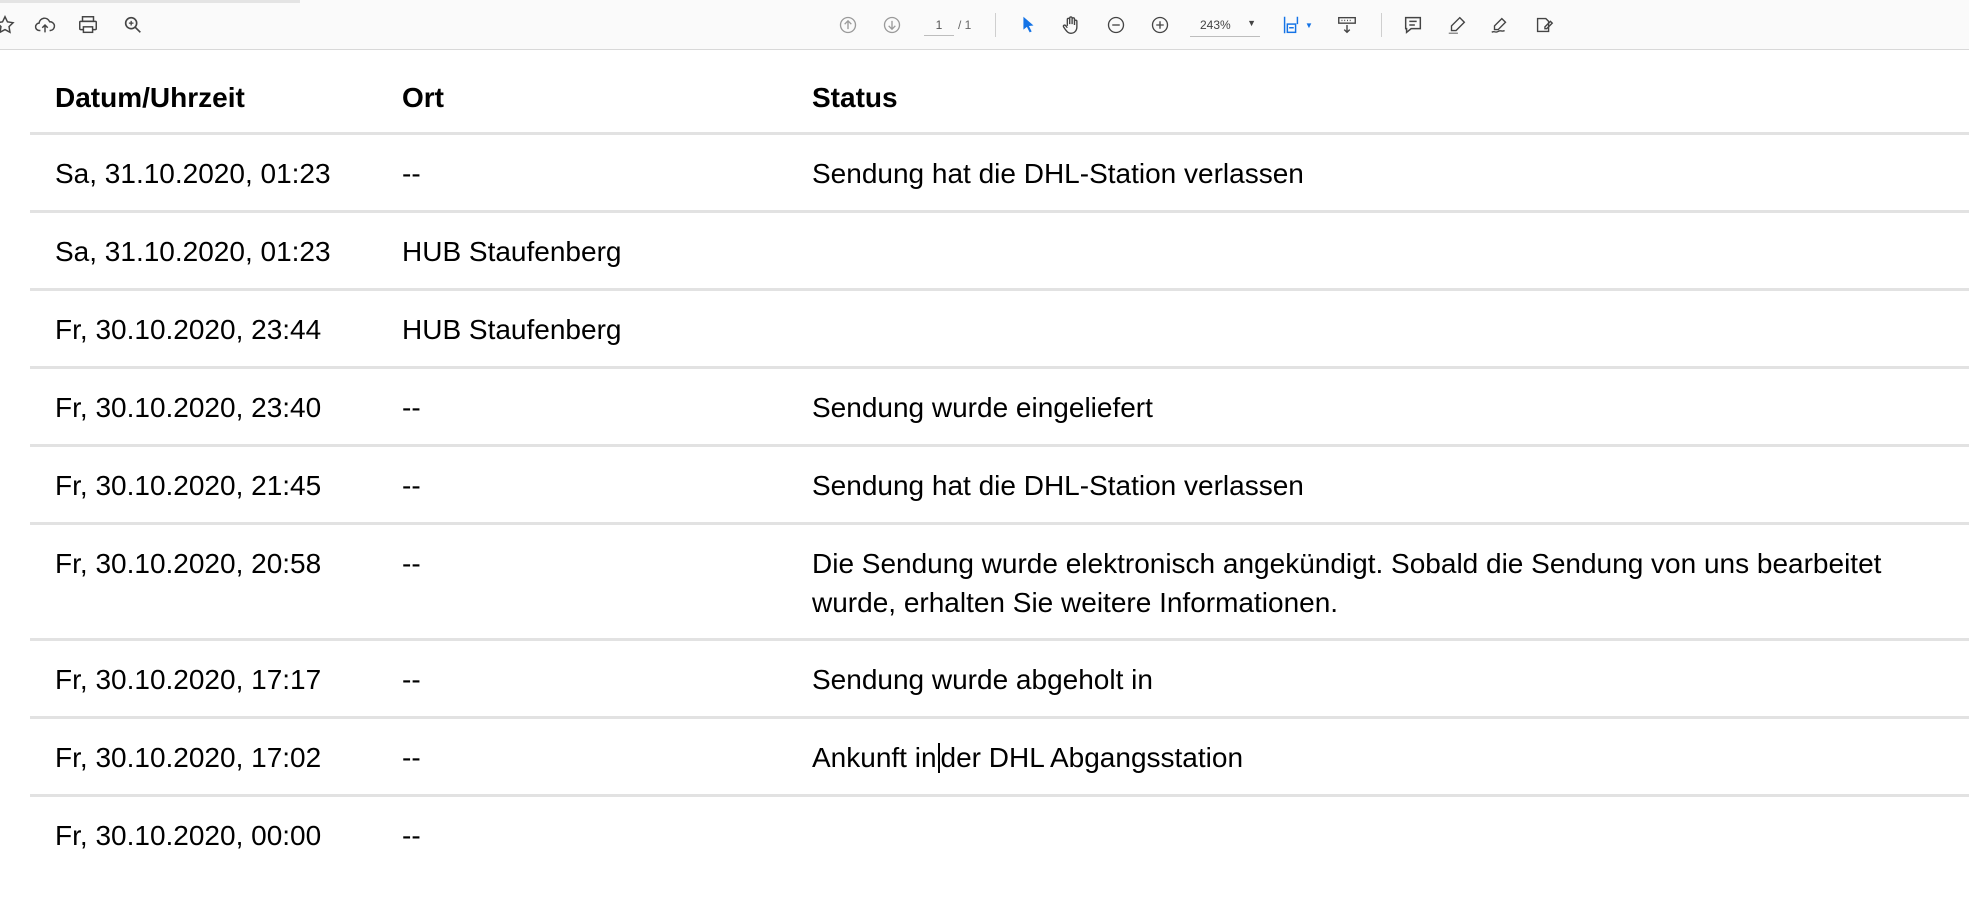  What do you see at coordinates (984, 25) in the screenshot?
I see `pdf-toolbar: / 1 243% ▼ ▼` at bounding box center [984, 25].